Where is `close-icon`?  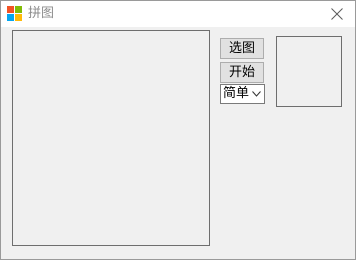 close-icon is located at coordinates (337, 14).